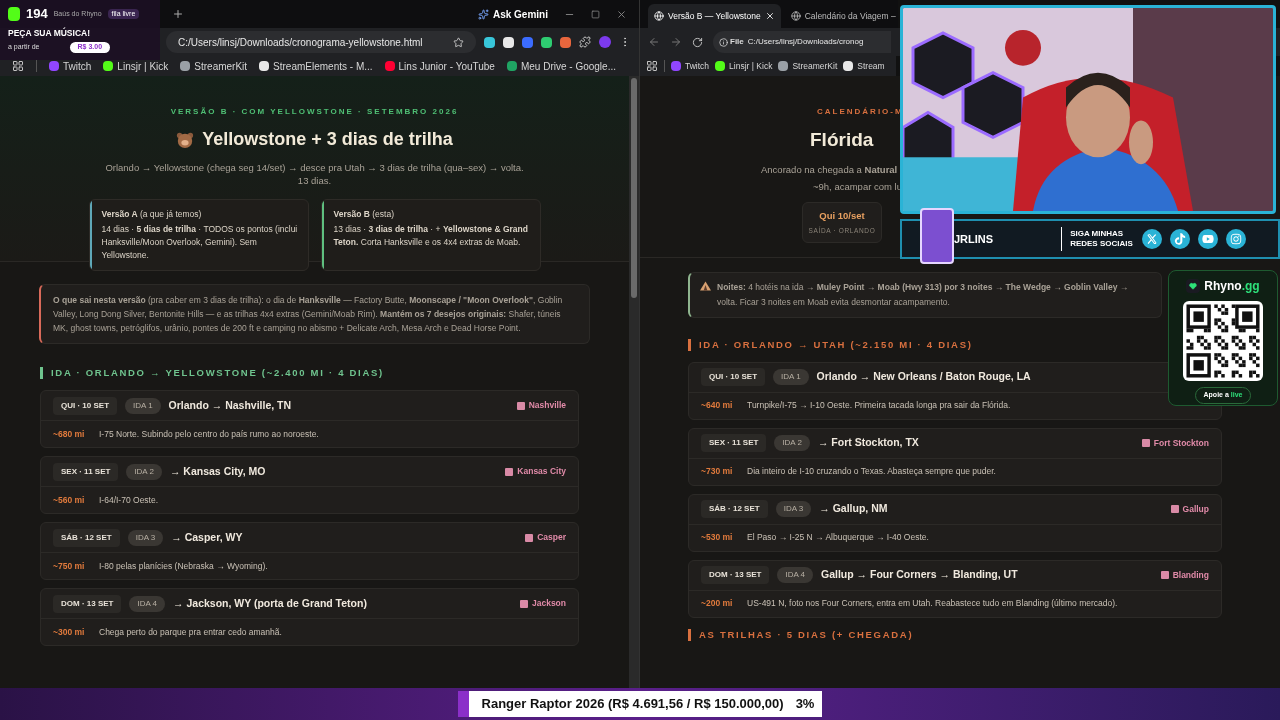 The width and height of the screenshot is (1280, 720). I want to click on hotel-name: Jackson, so click(548, 604).